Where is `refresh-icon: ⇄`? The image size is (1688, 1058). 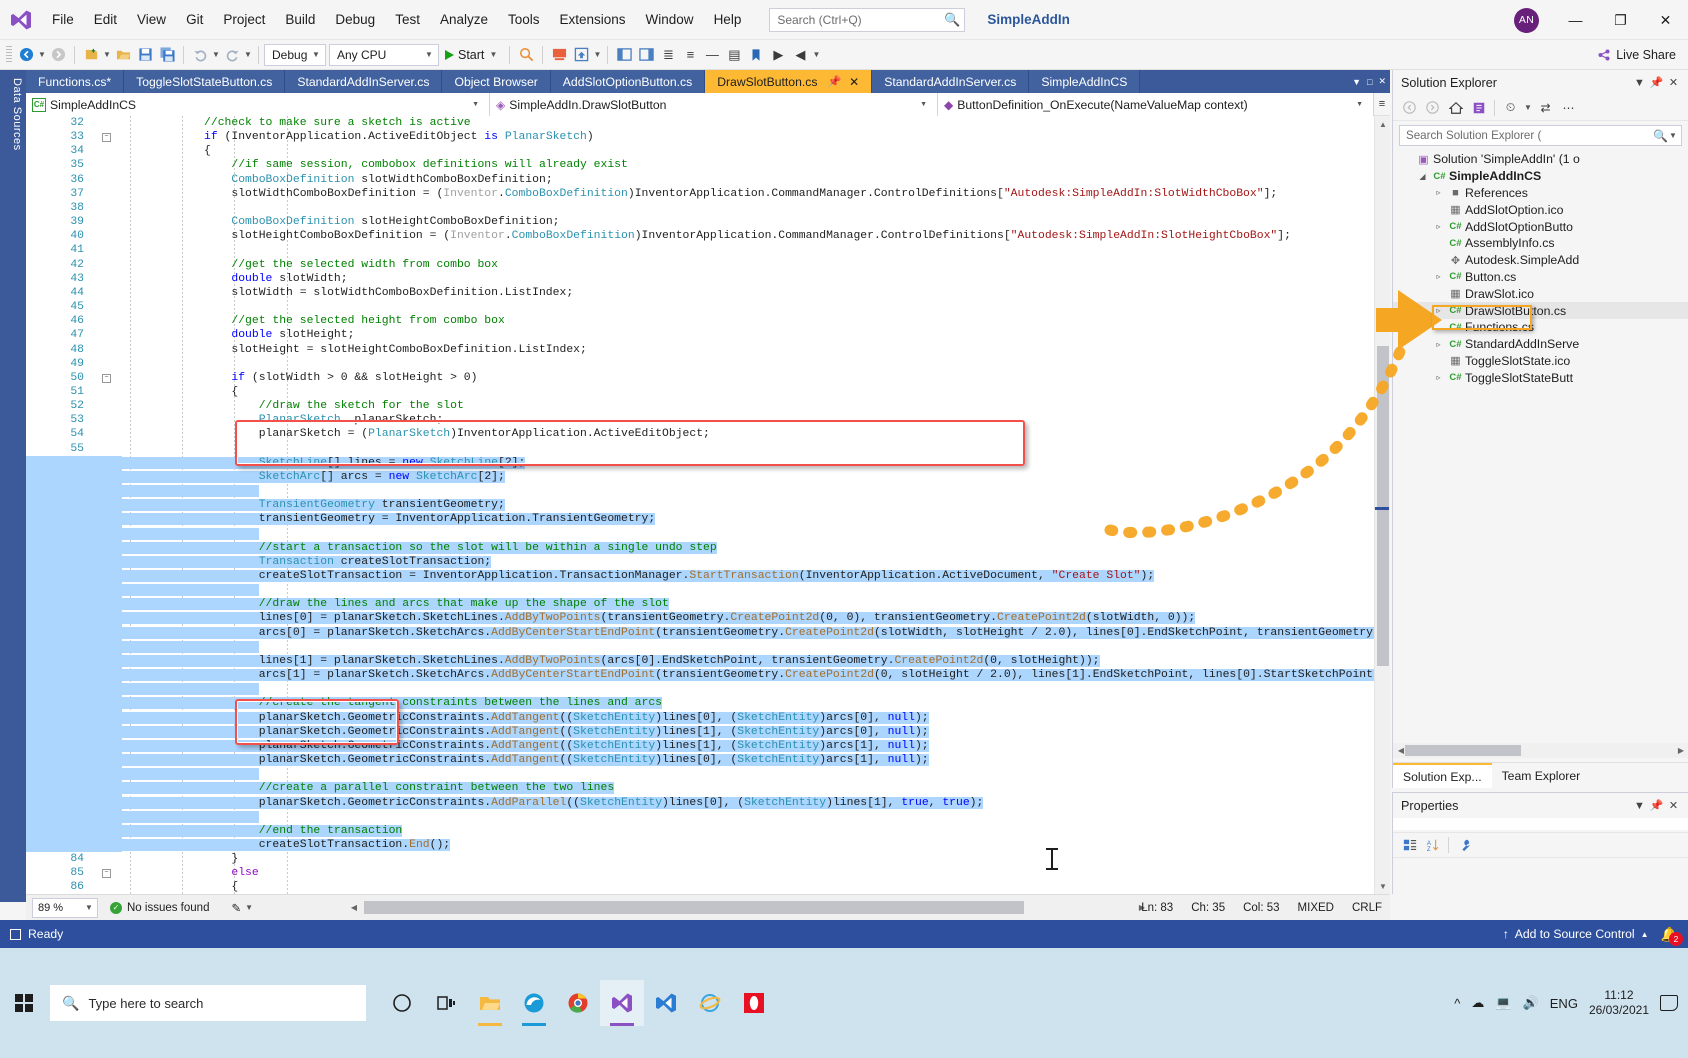
refresh-icon: ⇄ is located at coordinates (1545, 107).